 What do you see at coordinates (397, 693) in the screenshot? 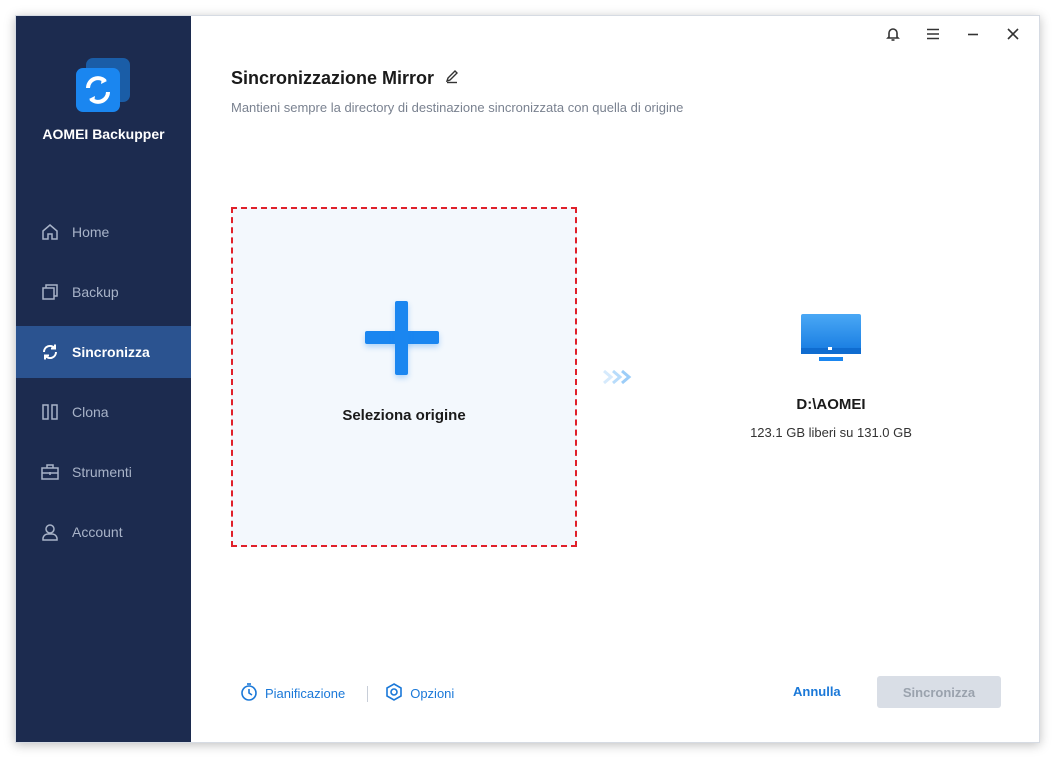
I see `settings-hexagon-icon` at bounding box center [397, 693].